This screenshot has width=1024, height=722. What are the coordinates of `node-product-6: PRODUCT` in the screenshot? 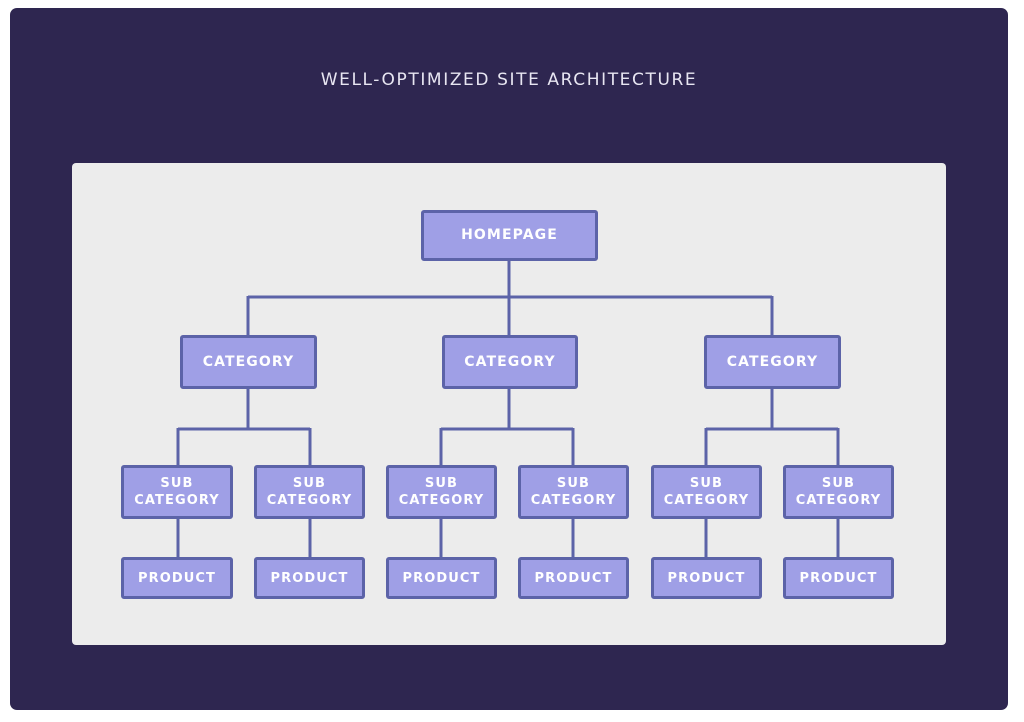 It's located at (838, 578).